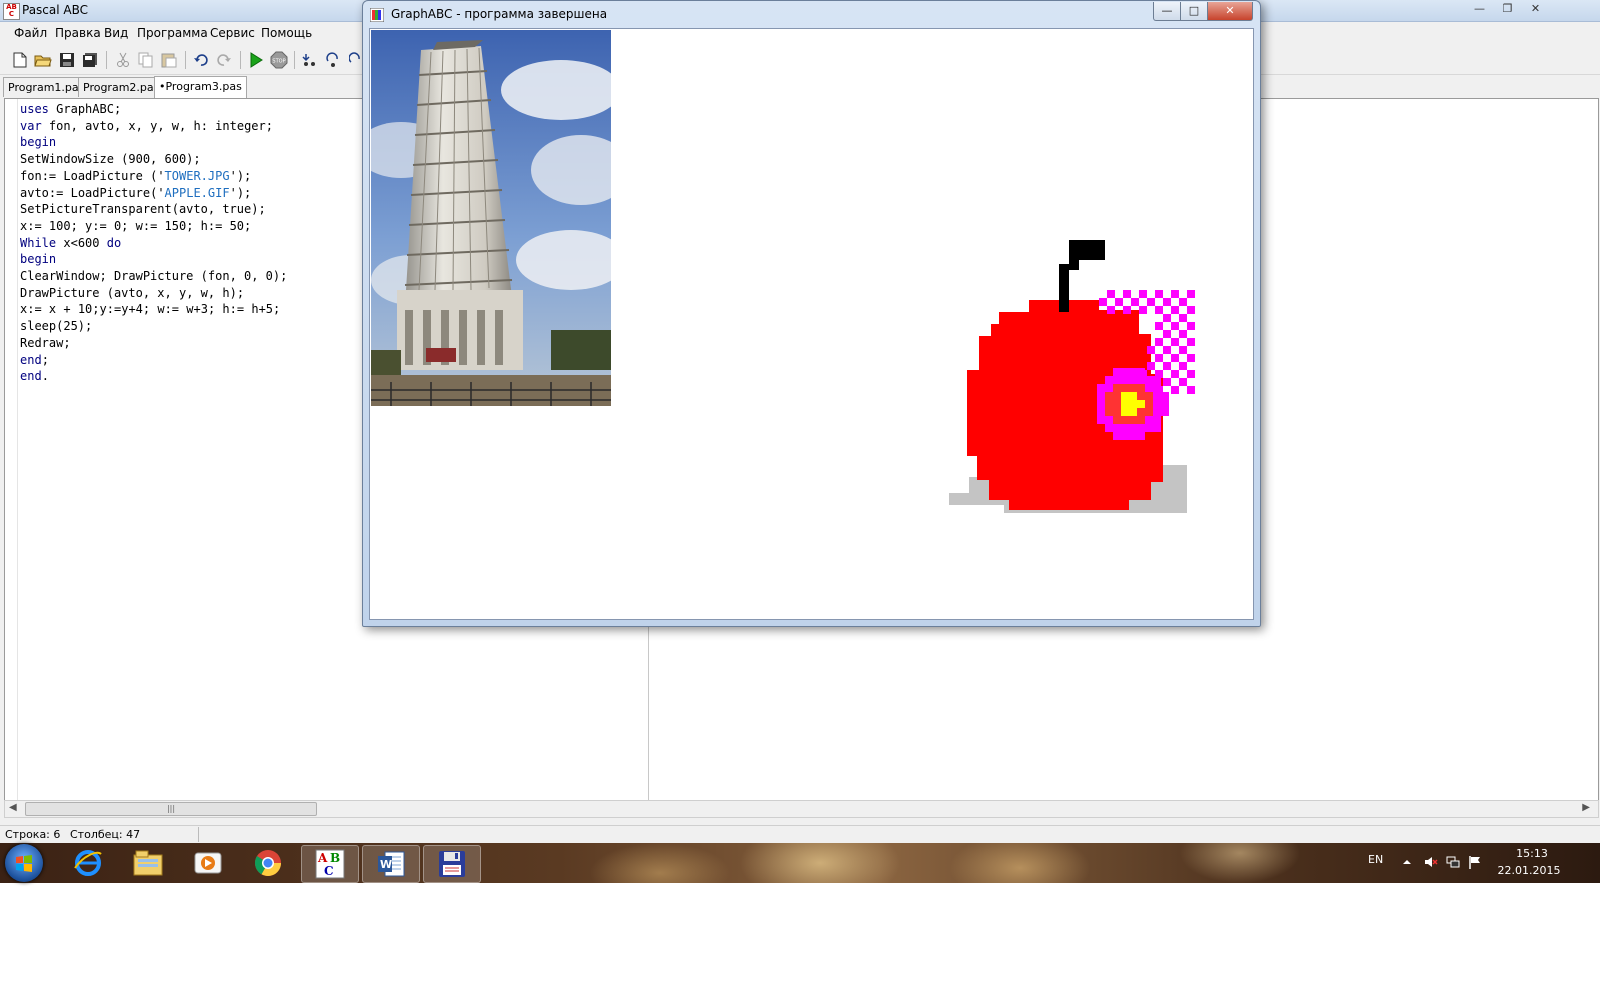 Image resolution: width=1600 pixels, height=997 pixels. What do you see at coordinates (146, 60) in the screenshot?
I see `copy-icon` at bounding box center [146, 60].